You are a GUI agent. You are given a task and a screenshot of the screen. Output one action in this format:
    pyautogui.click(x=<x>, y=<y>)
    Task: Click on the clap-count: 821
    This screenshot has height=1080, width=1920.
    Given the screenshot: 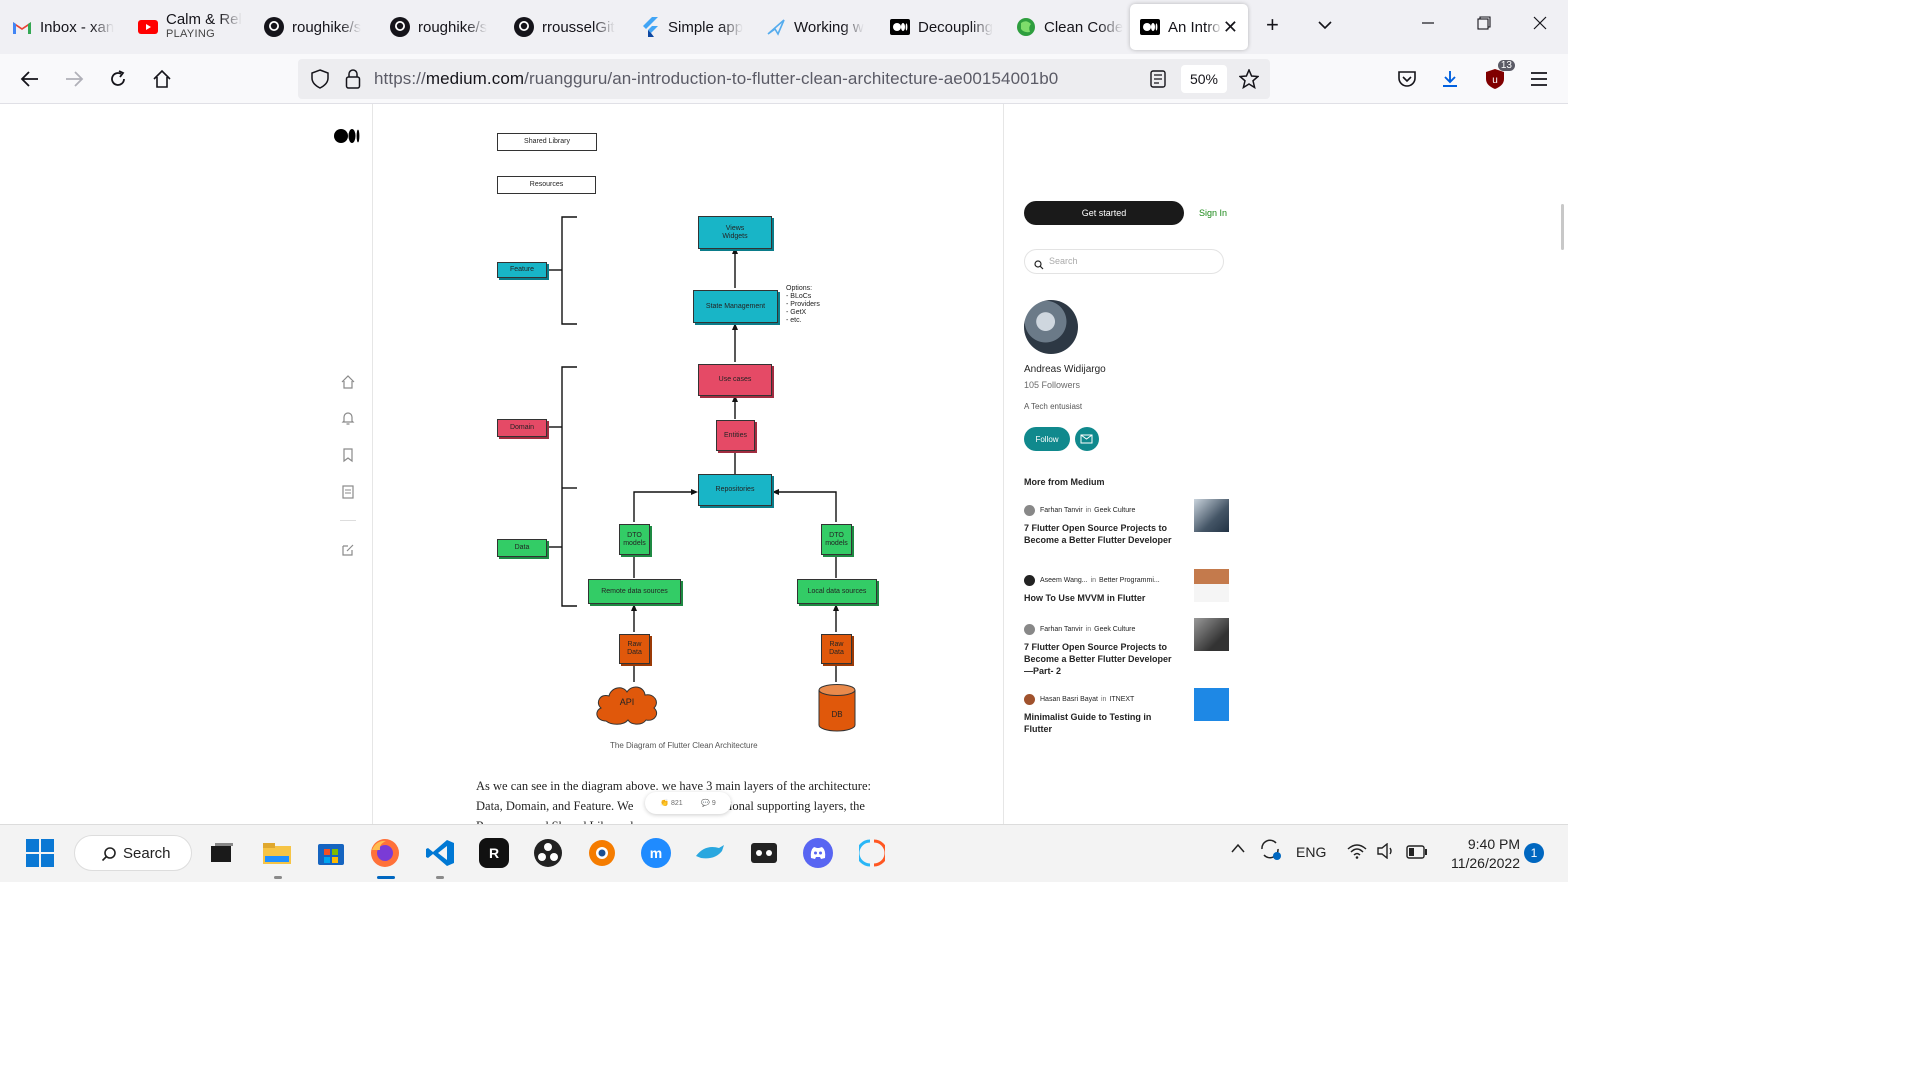 What is the action you would take?
    pyautogui.click(x=676, y=803)
    